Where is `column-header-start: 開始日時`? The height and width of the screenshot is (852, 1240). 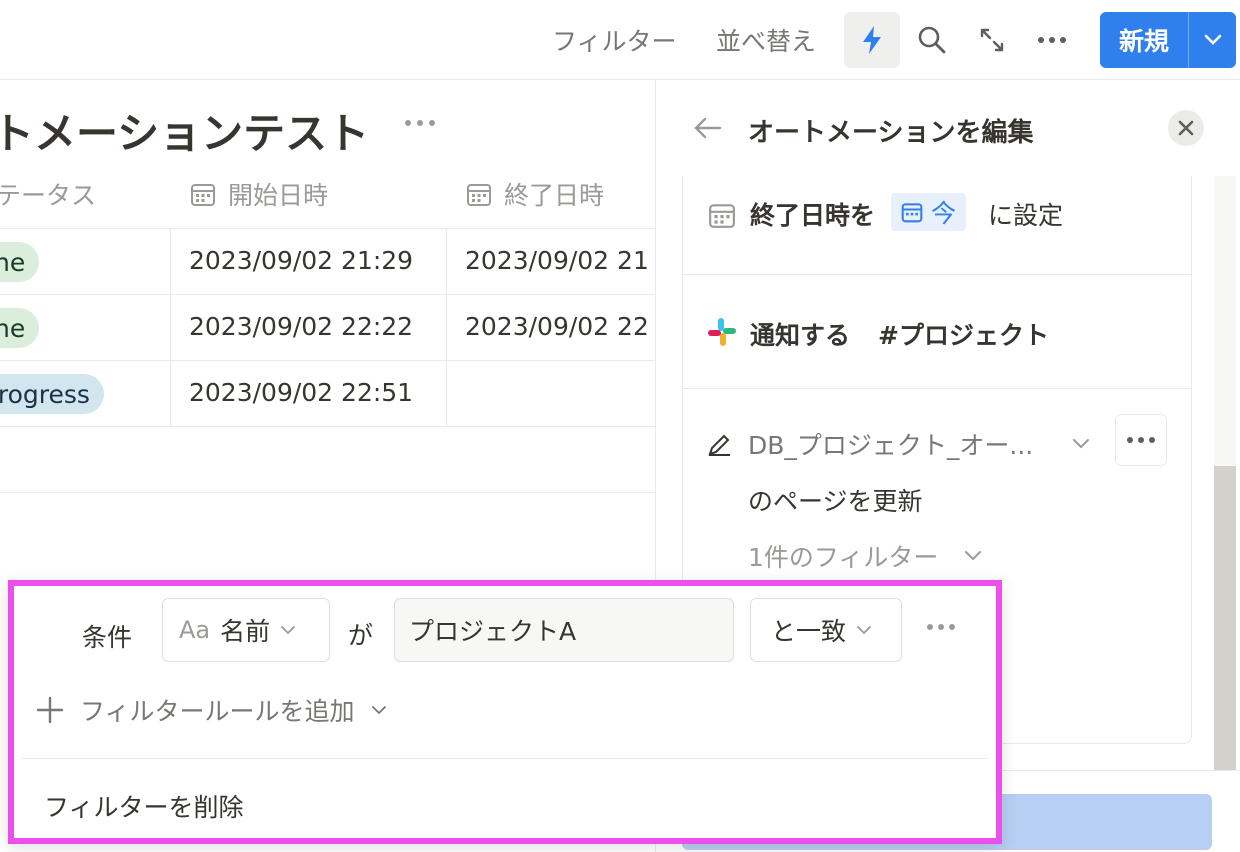 column-header-start: 開始日時 is located at coordinates (259, 194).